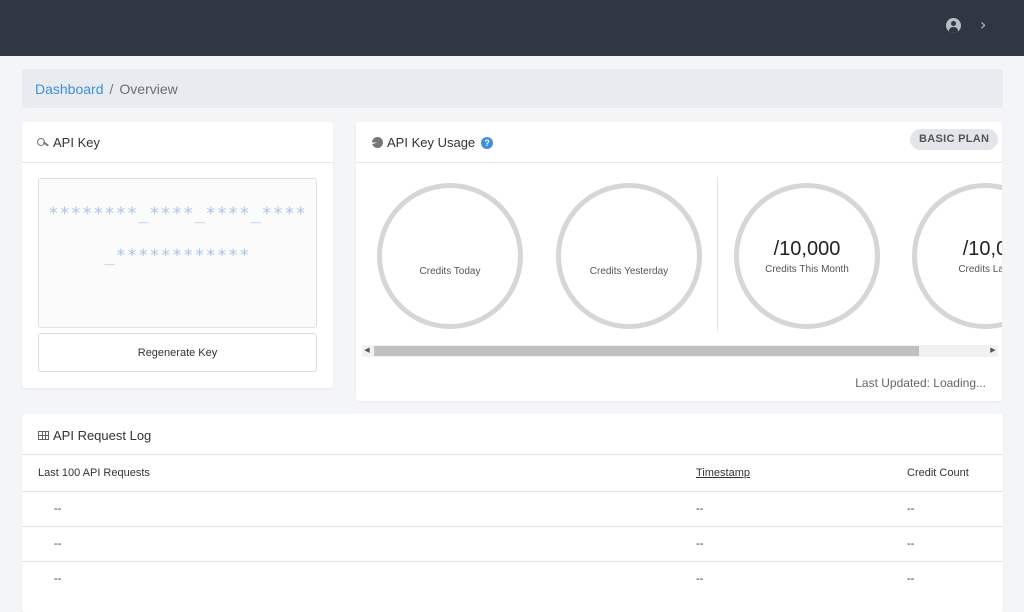 The image size is (1024, 612). Describe the element at coordinates (955, 473) in the screenshot. I see `column-header-credit-count: Credit Count` at that location.